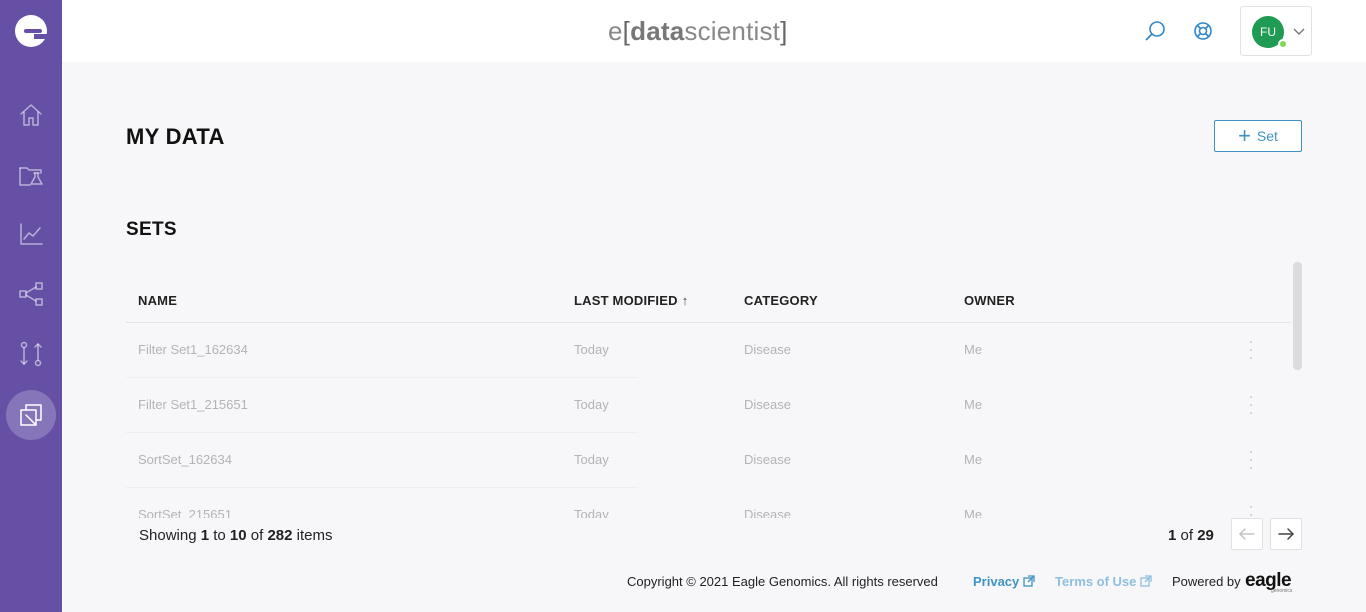 The width and height of the screenshot is (1366, 612). I want to click on sidebar-item-my-data, so click(31, 415).